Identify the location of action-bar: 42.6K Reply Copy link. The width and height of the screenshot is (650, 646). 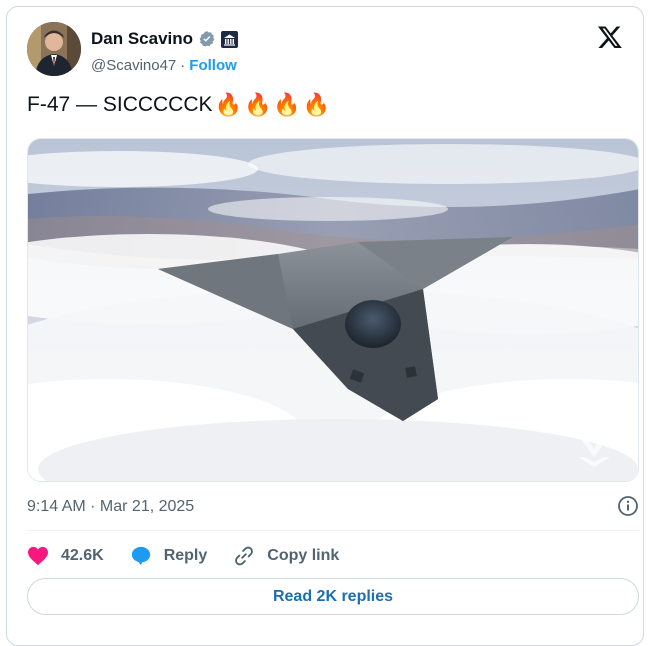
(196, 556).